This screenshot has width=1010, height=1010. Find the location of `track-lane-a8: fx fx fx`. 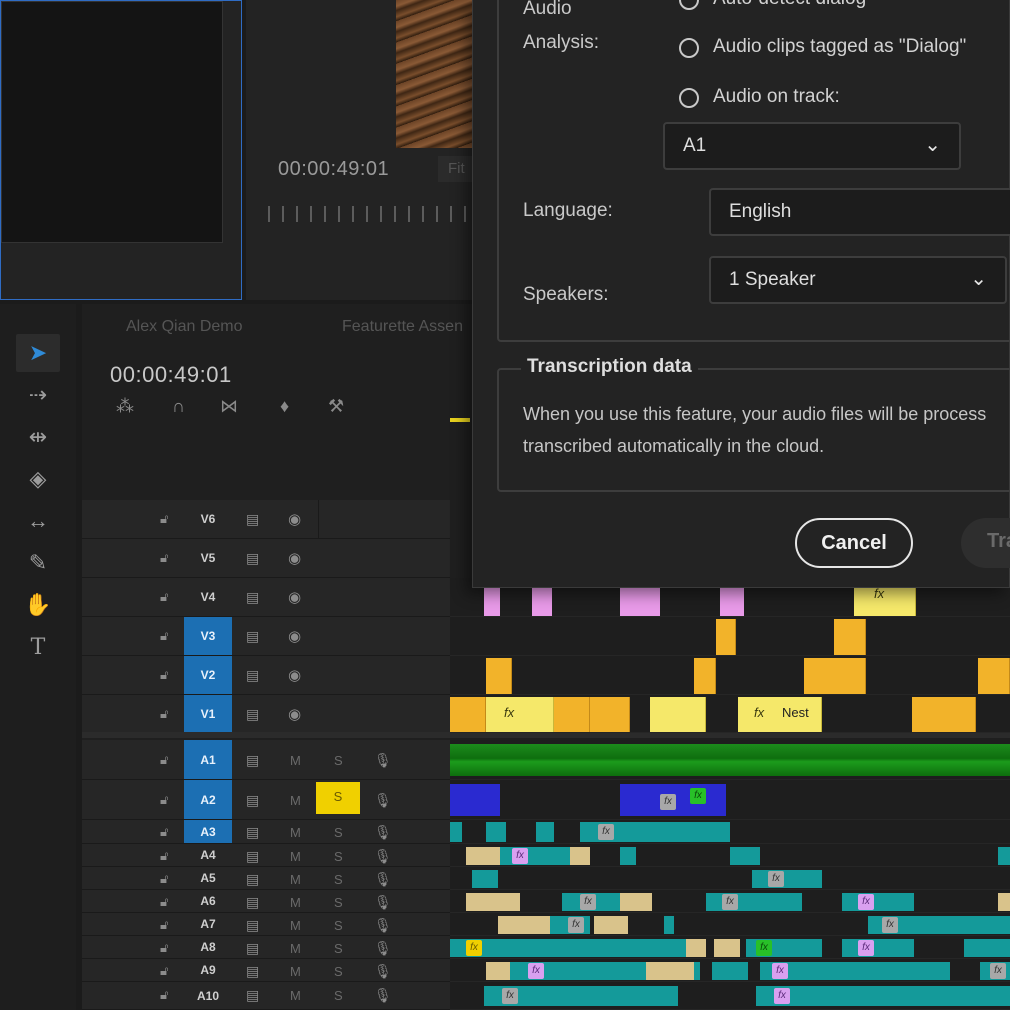

track-lane-a8: fx fx fx is located at coordinates (730, 947).